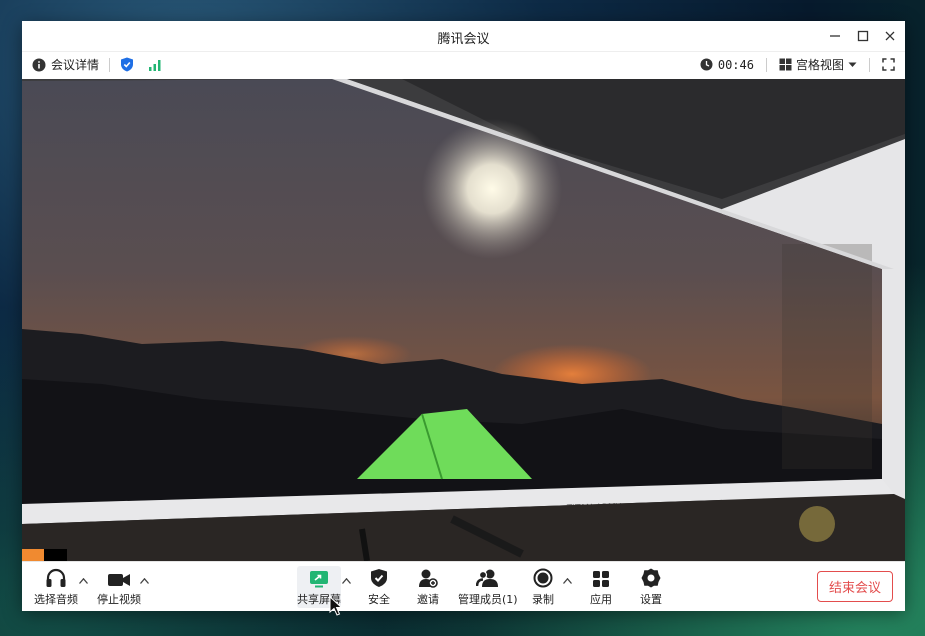  What do you see at coordinates (119, 599) in the screenshot?
I see `stop-video-label: 停止视频` at bounding box center [119, 599].